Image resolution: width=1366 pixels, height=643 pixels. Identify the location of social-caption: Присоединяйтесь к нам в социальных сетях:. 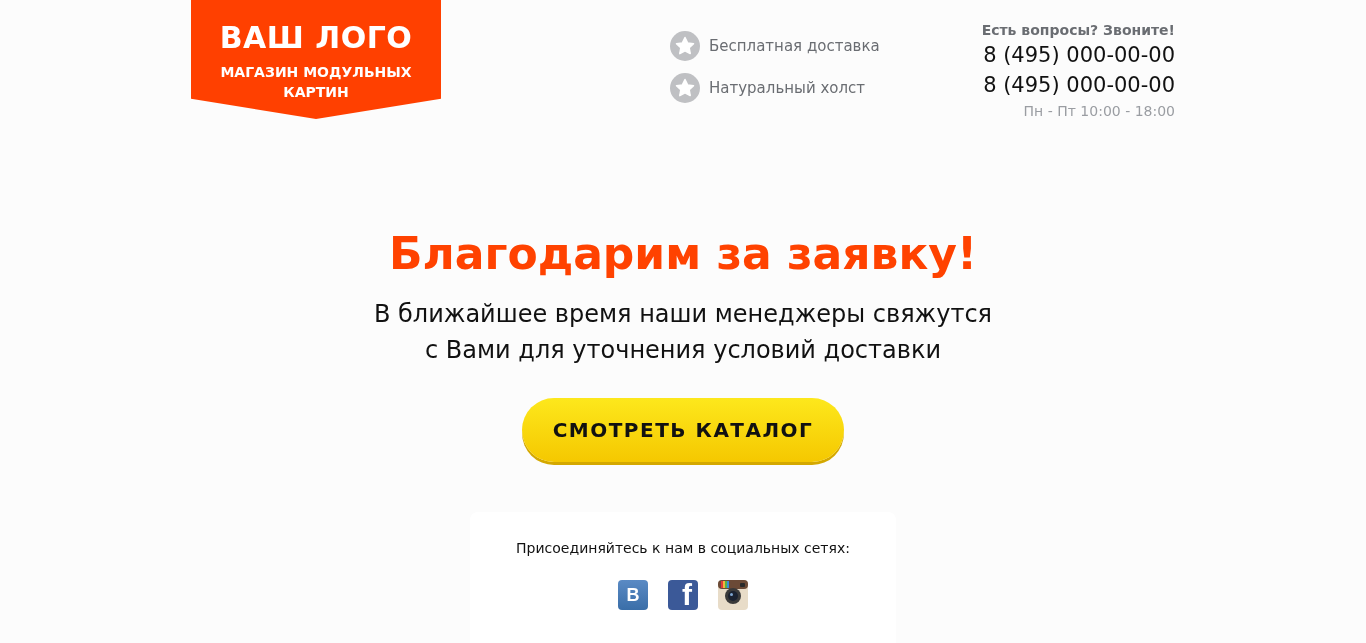
(683, 548).